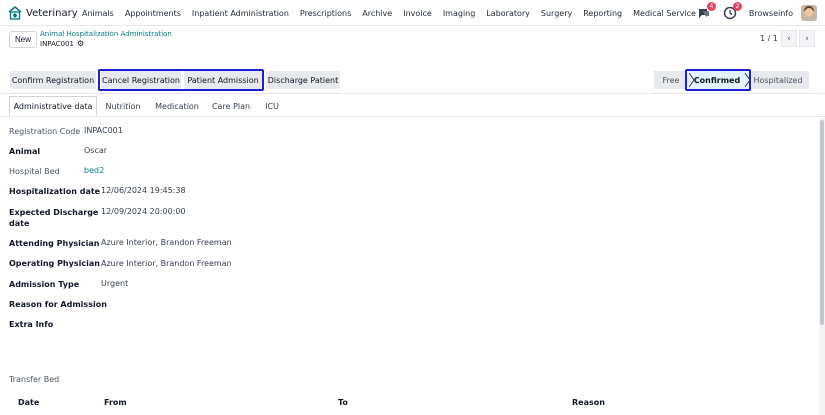 The width and height of the screenshot is (825, 415). What do you see at coordinates (717, 80) in the screenshot?
I see `stage-confirmed: Confirmed` at bounding box center [717, 80].